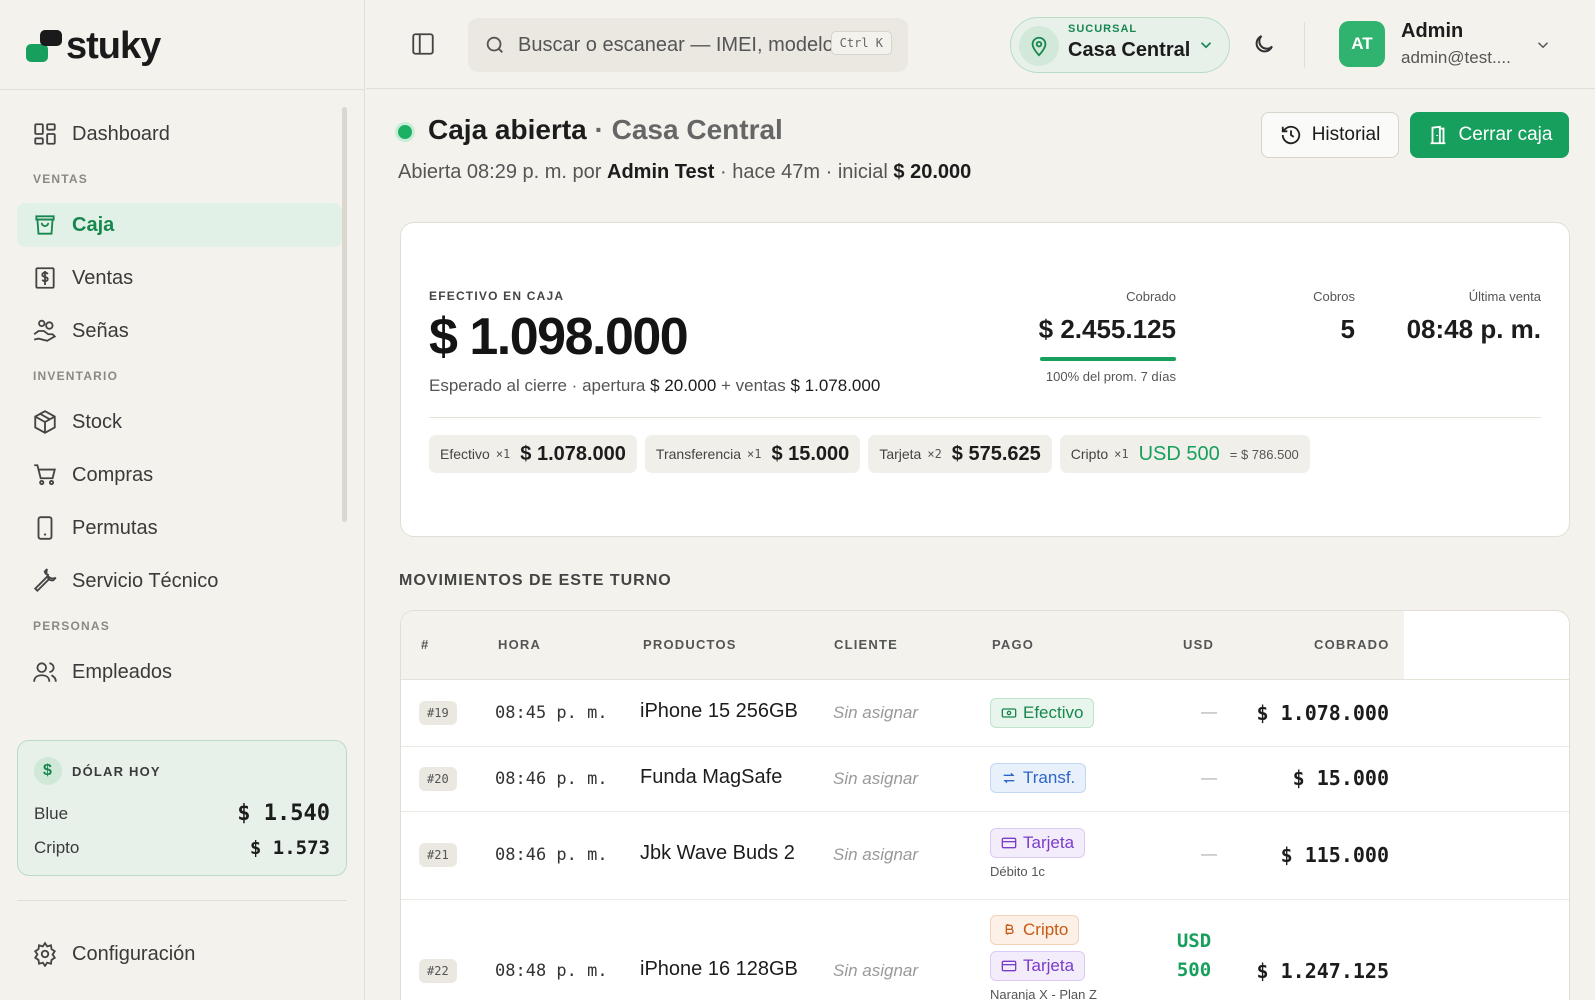 Image resolution: width=1595 pixels, height=1000 pixels. I want to click on dolar-widget: $ DÓLAR HOY Blue $ 1.540 Cripto $ 1.573, so click(182, 808).